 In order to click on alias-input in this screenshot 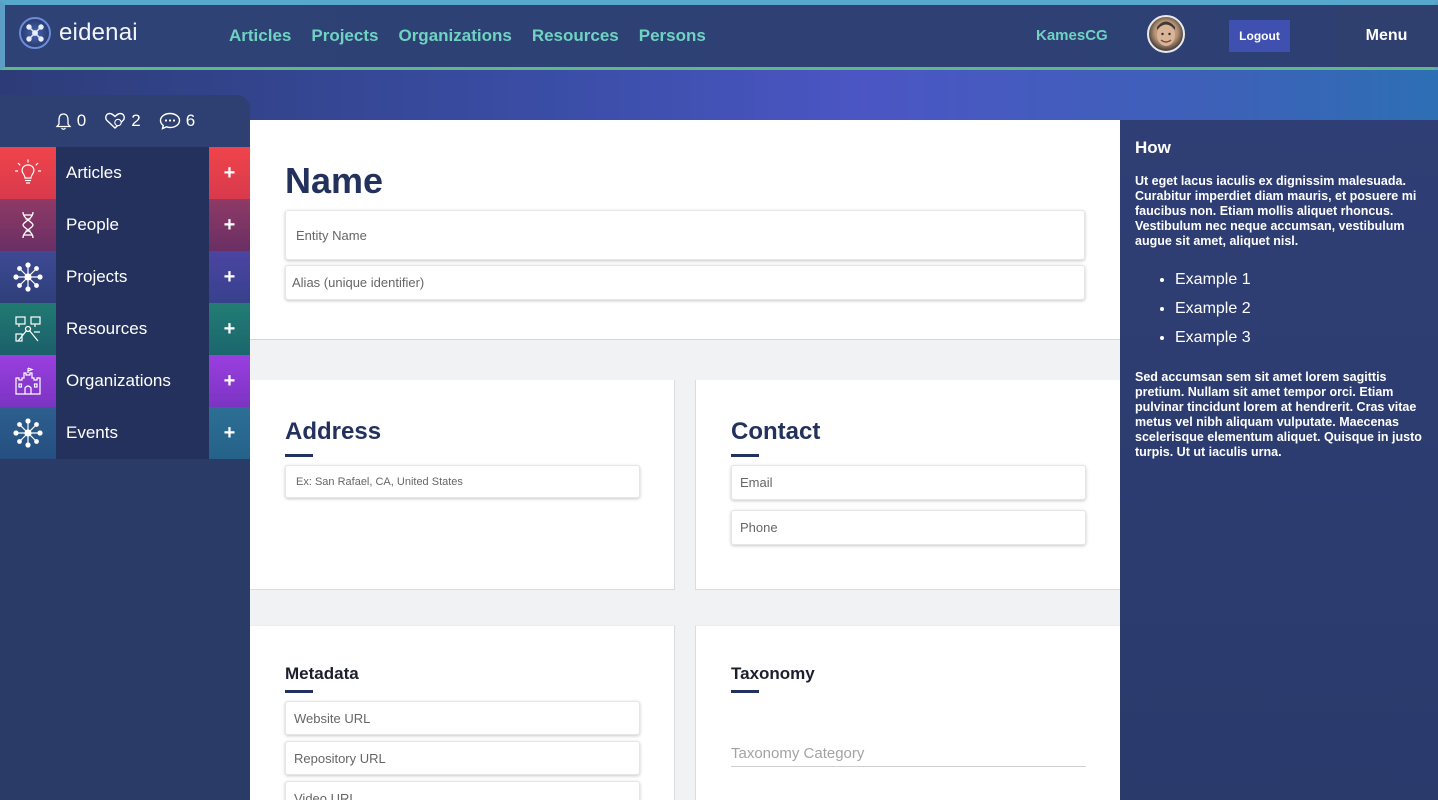, I will do `click(685, 282)`.